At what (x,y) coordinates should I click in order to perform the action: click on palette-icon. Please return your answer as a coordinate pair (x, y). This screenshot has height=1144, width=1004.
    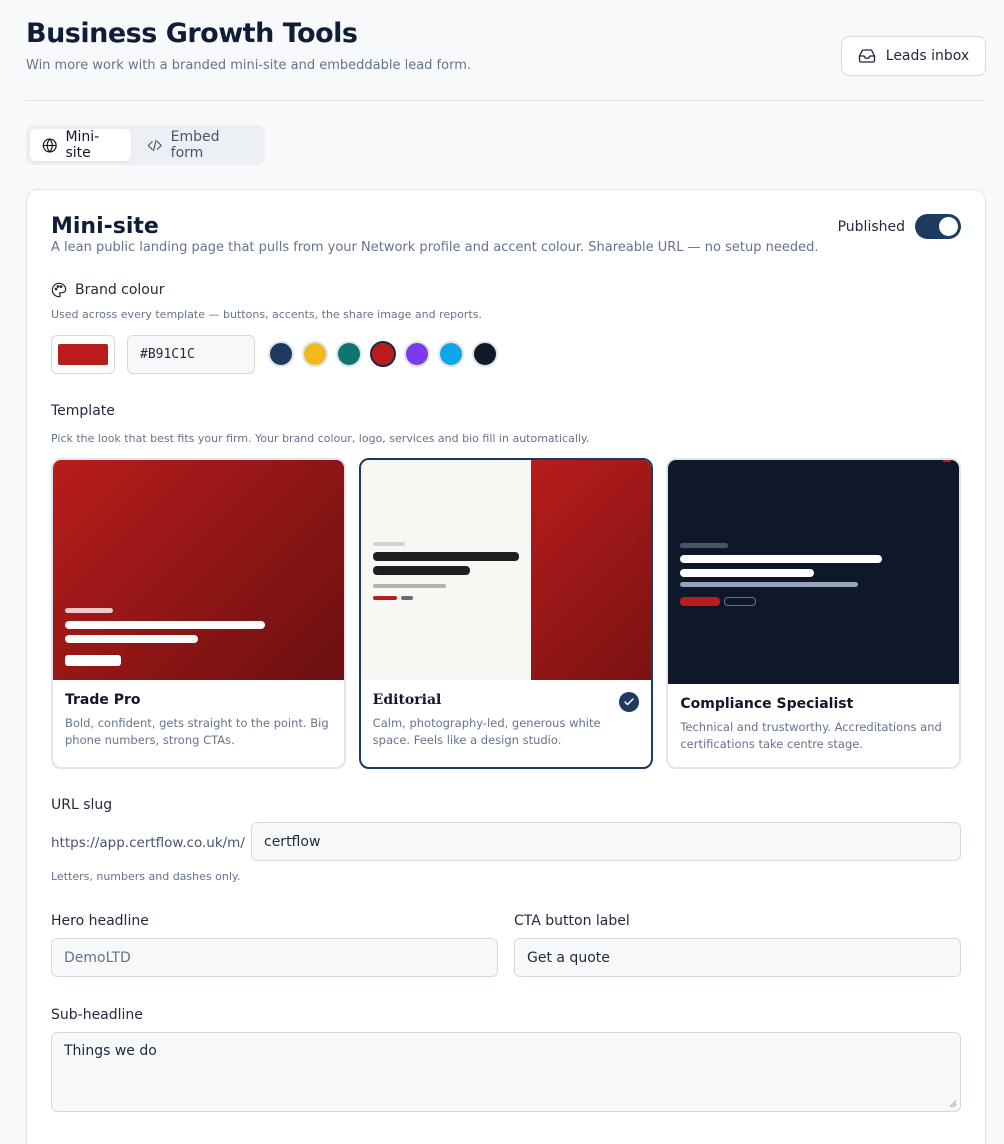
    Looking at the image, I should click on (59, 290).